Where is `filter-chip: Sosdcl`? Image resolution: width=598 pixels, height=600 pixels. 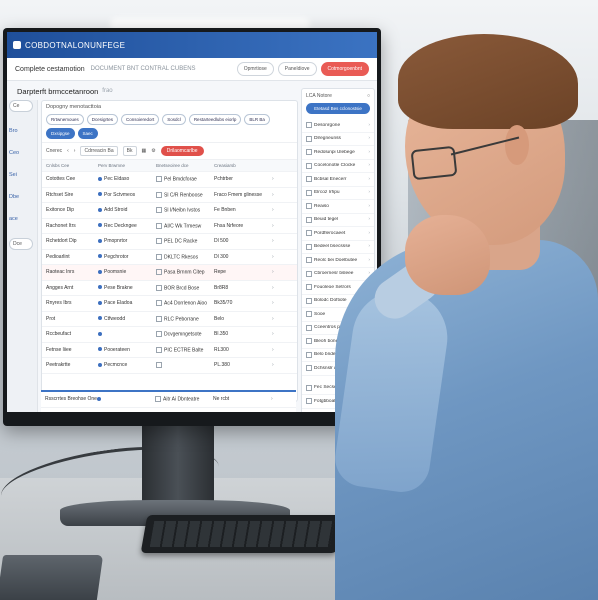
filter-chip: Sosdcl is located at coordinates (174, 119).